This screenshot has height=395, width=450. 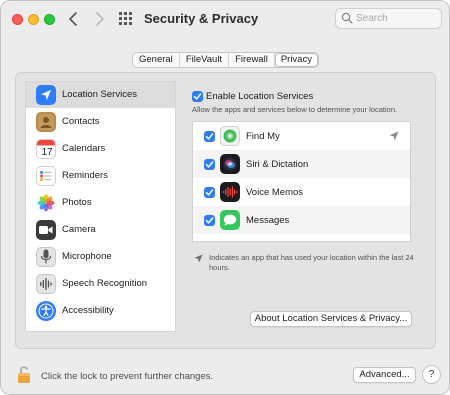 I want to click on title-bar: Security & Privacy, so click(x=225, y=20).